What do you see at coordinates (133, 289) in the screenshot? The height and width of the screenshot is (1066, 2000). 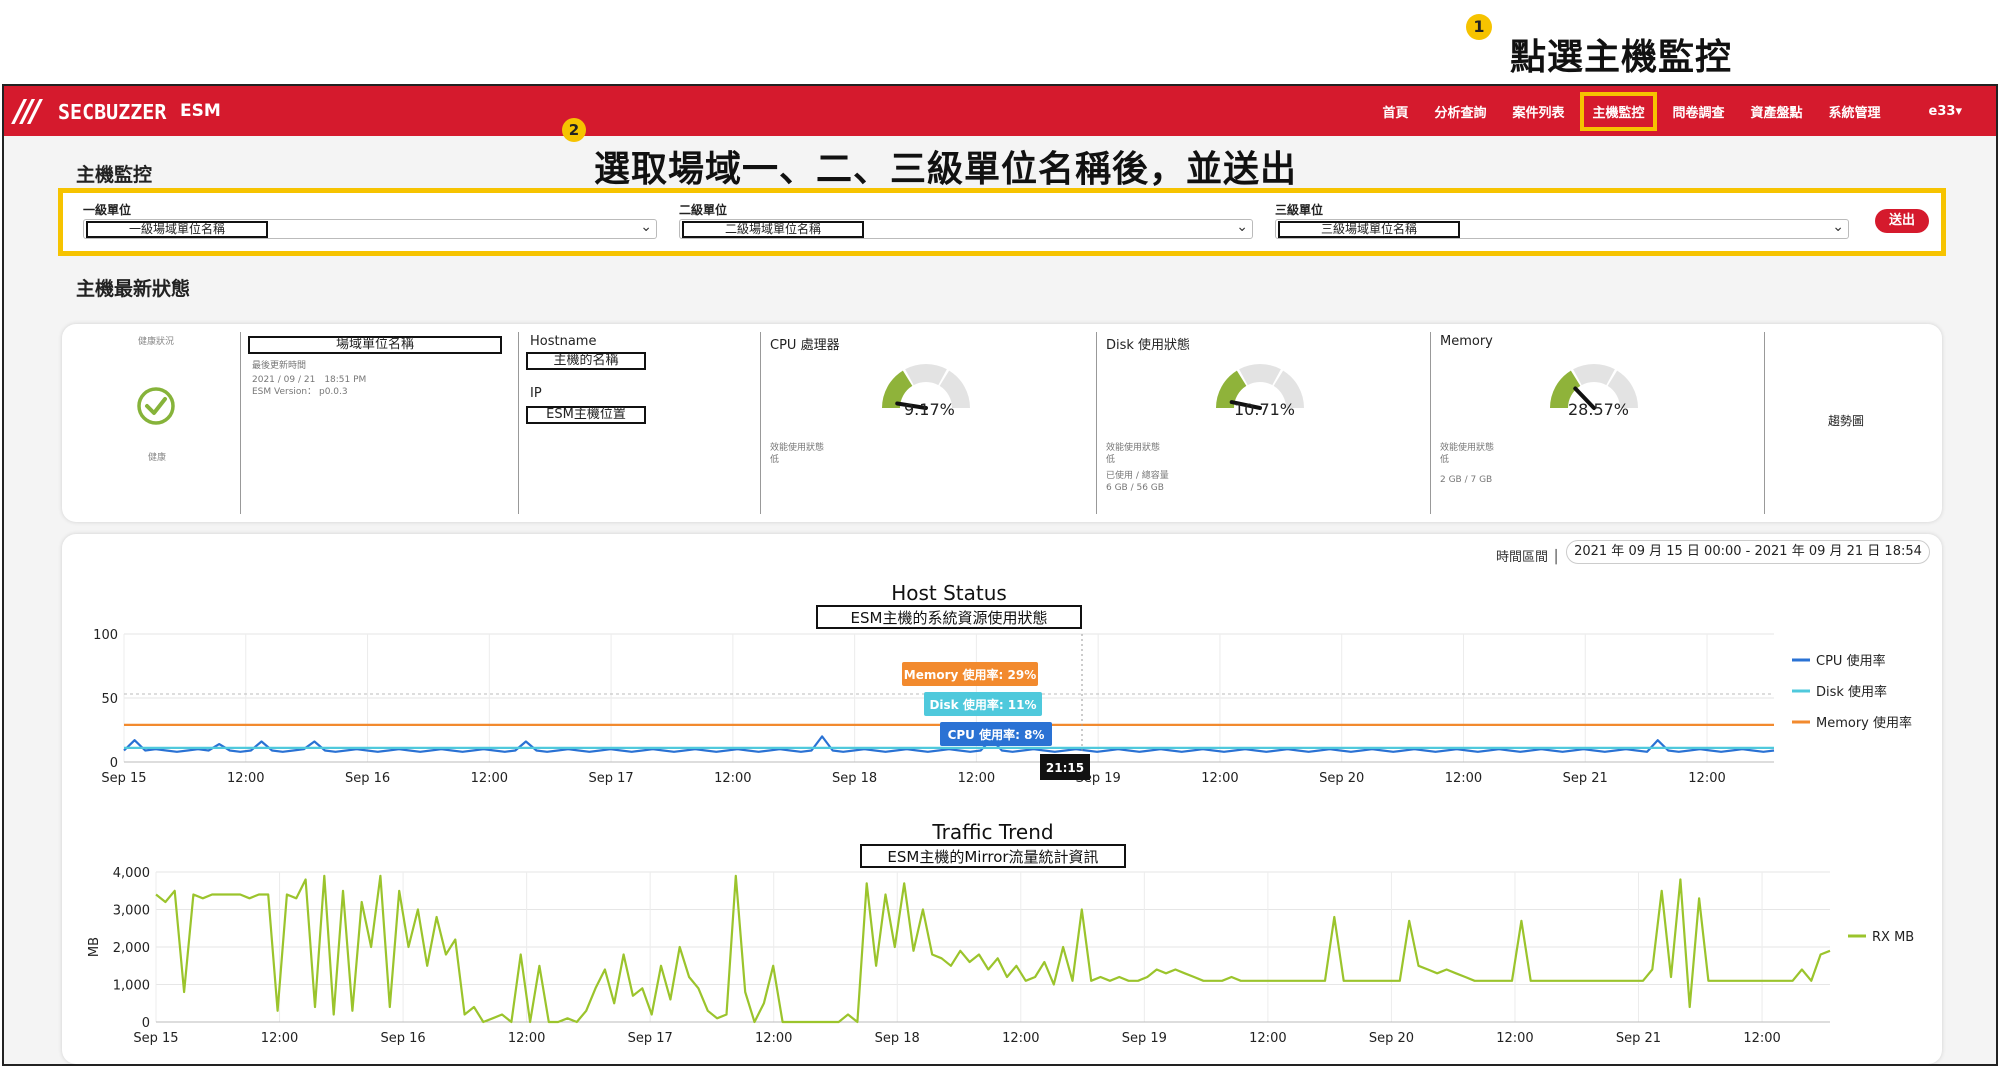 I see `section-title-latest-status: 主機最新狀態` at bounding box center [133, 289].